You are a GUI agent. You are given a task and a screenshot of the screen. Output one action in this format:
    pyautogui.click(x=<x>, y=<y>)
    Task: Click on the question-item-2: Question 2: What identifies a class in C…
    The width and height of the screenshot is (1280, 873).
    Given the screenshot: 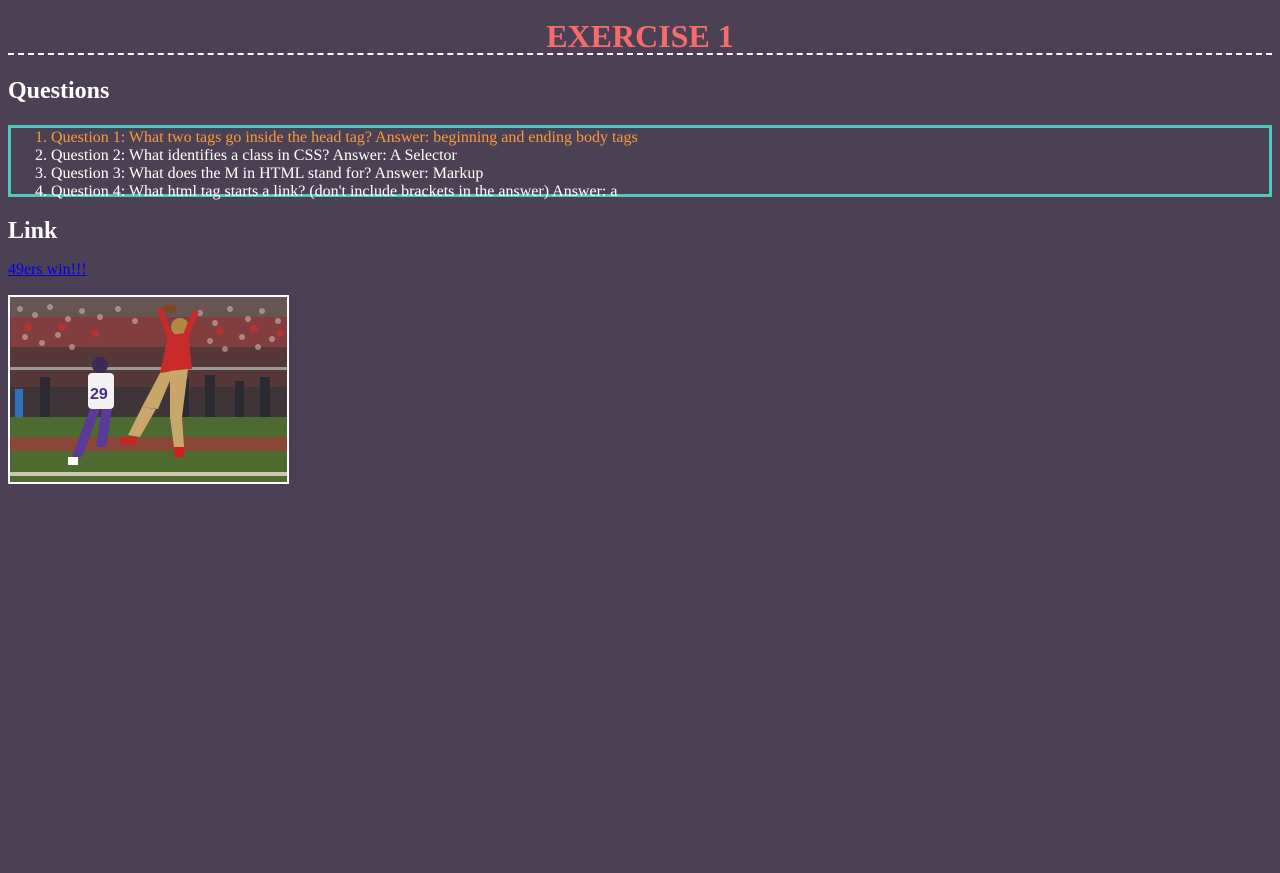 What is the action you would take?
    pyautogui.click(x=660, y=156)
    